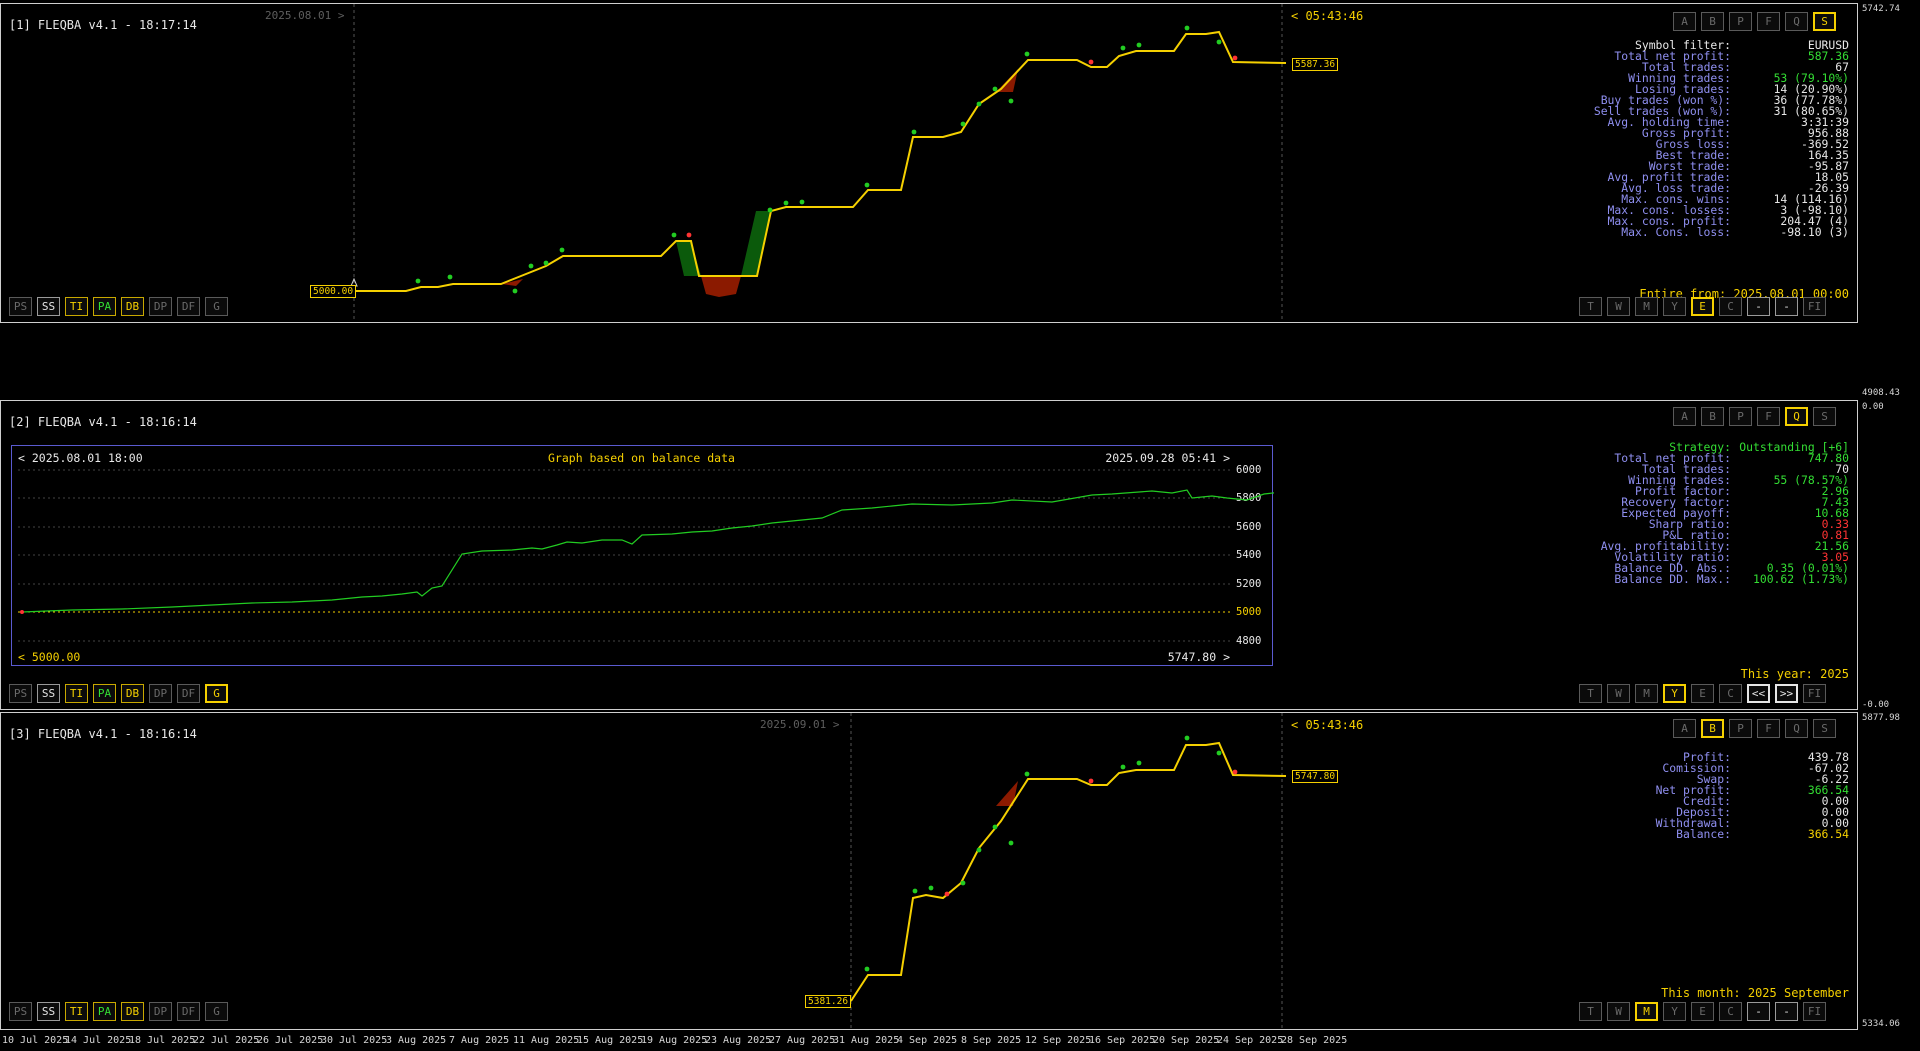 This screenshot has width=1920, height=1051. Describe the element at coordinates (1828, 56) in the screenshot. I see `stat-value: 587.36` at that location.